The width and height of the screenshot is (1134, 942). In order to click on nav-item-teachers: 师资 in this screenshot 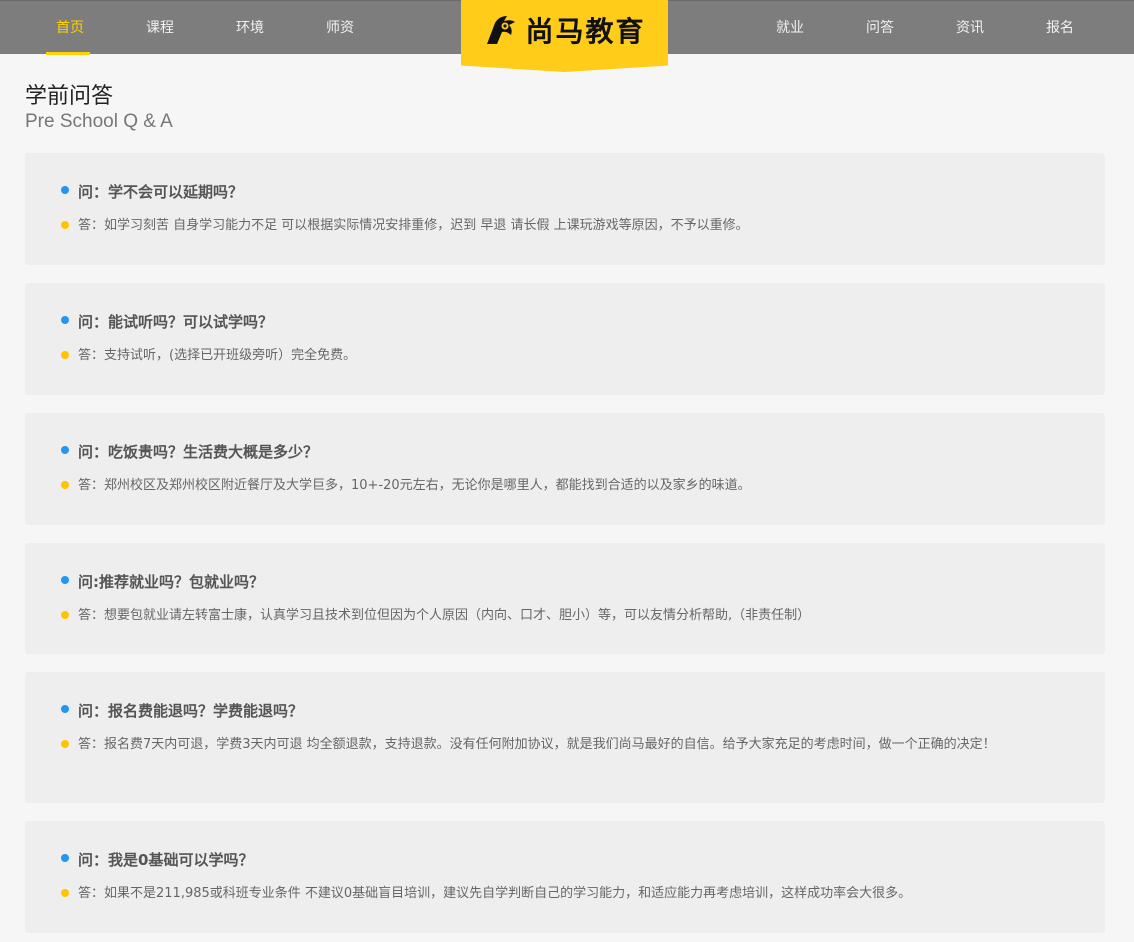, I will do `click(340, 28)`.